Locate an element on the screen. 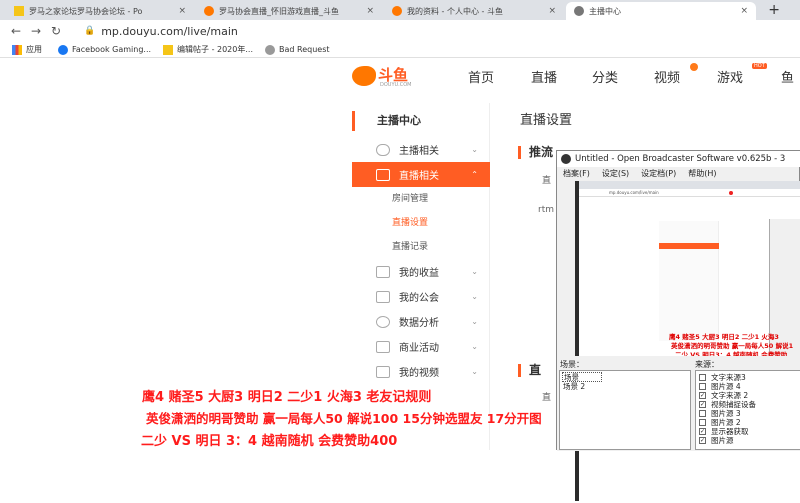  section-stream-heading: 推流 is located at coordinates (535, 152).